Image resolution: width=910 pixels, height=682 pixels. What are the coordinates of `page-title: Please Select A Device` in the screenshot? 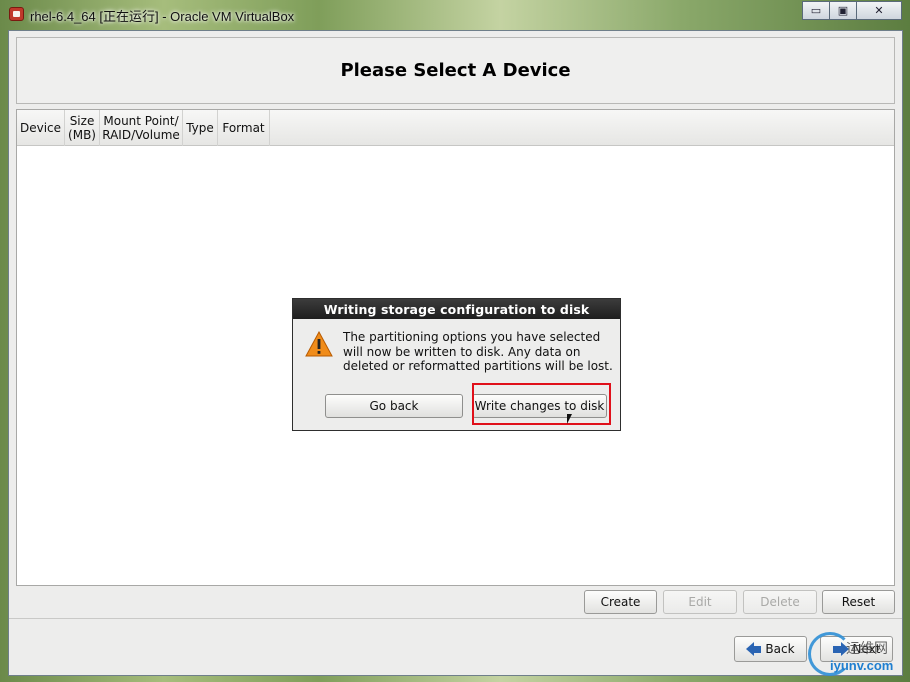 It's located at (455, 70).